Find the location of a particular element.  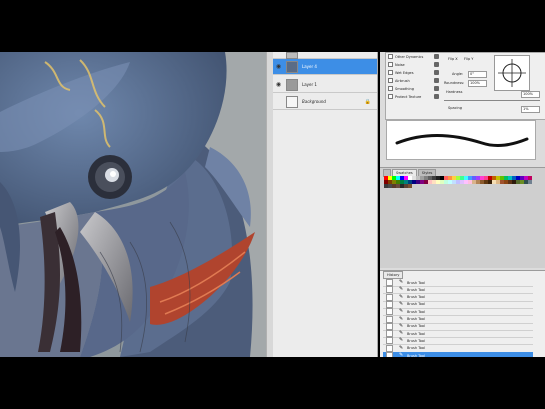

tab-history: History is located at coordinates (393, 275).